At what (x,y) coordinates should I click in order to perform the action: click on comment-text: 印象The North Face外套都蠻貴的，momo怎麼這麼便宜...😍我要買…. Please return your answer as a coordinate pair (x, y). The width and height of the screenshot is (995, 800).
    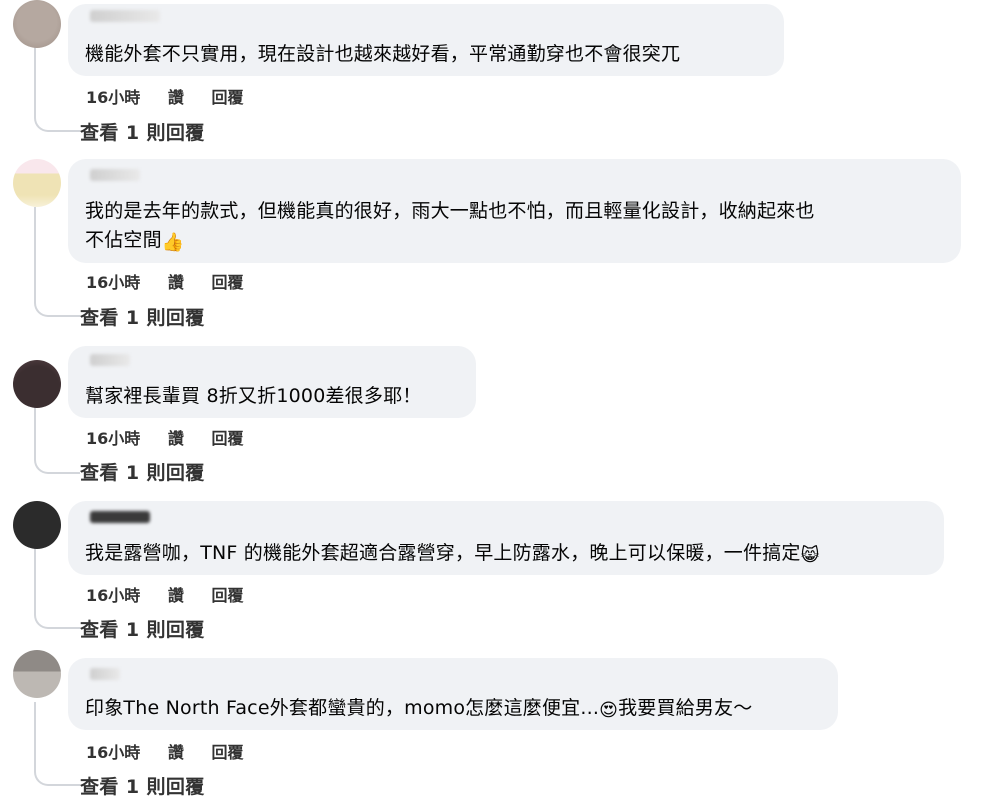
    Looking at the image, I should click on (418, 708).